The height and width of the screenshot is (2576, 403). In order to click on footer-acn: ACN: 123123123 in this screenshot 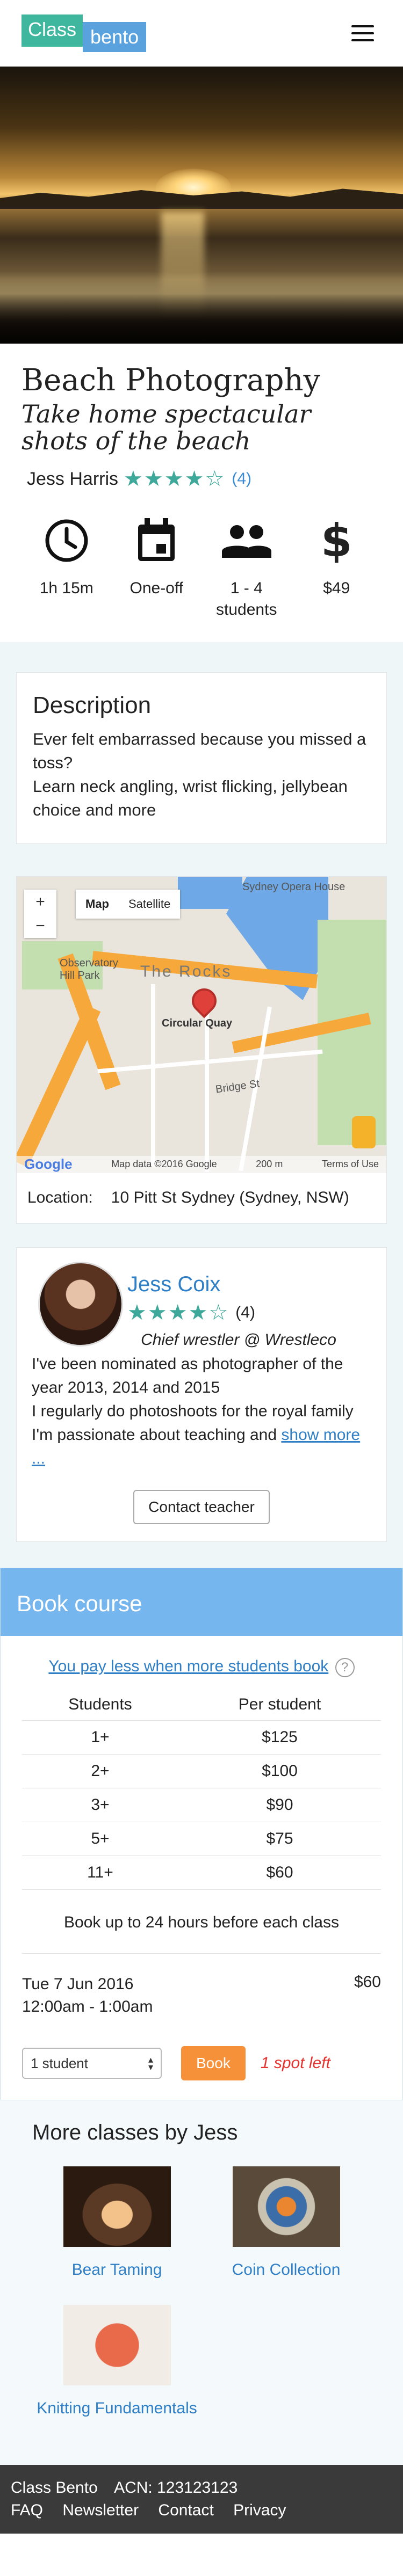, I will do `click(176, 2488)`.